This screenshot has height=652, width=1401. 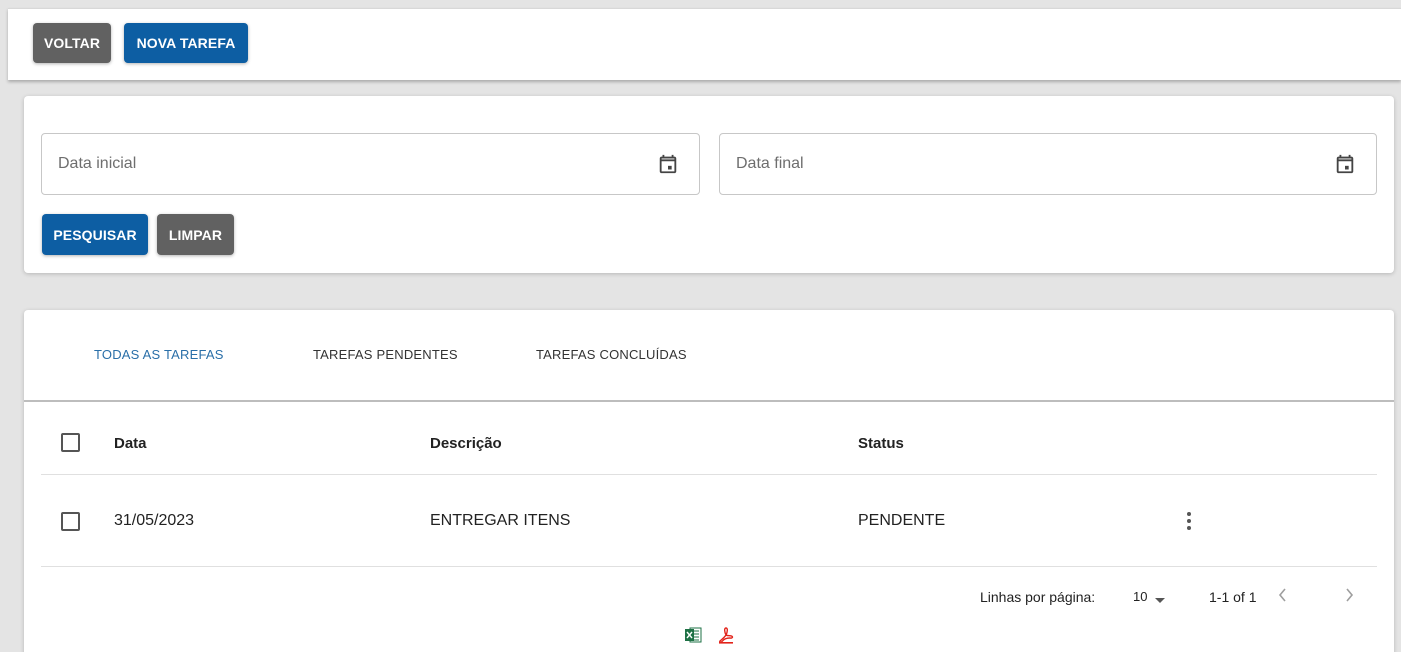 I want to click on excel-icon, so click(x=693, y=635).